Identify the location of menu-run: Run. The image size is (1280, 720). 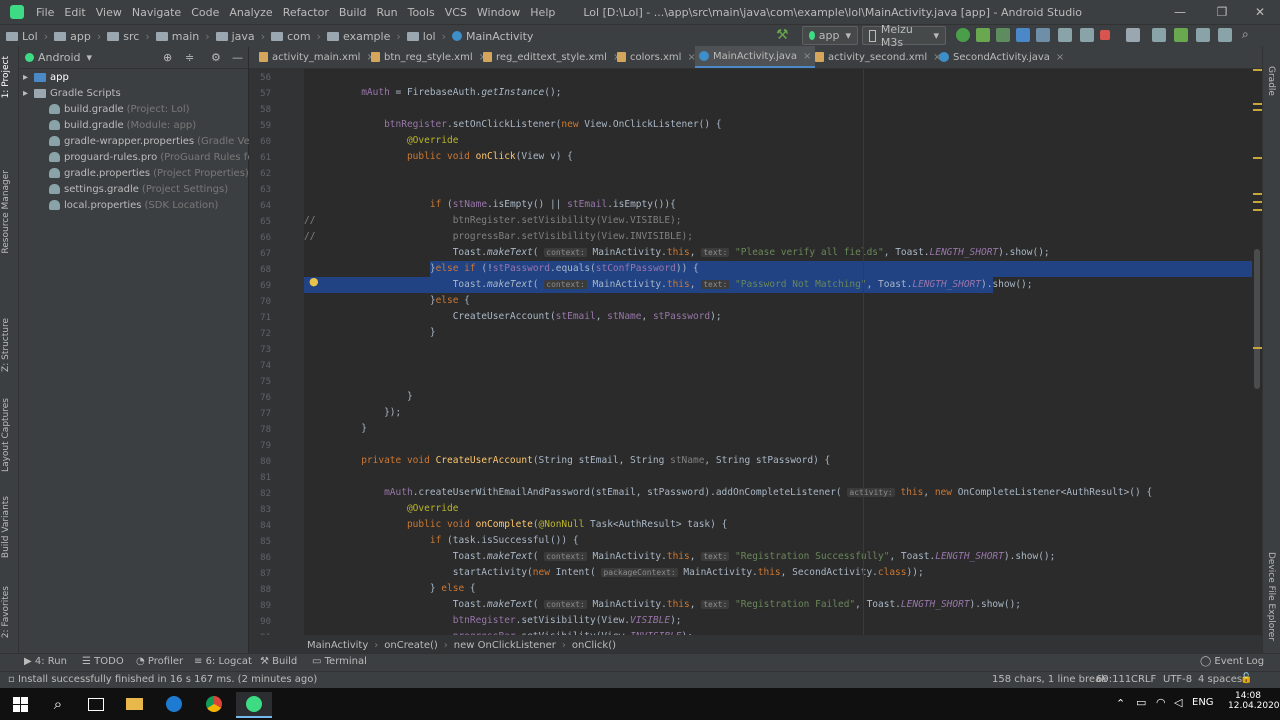
(387, 12).